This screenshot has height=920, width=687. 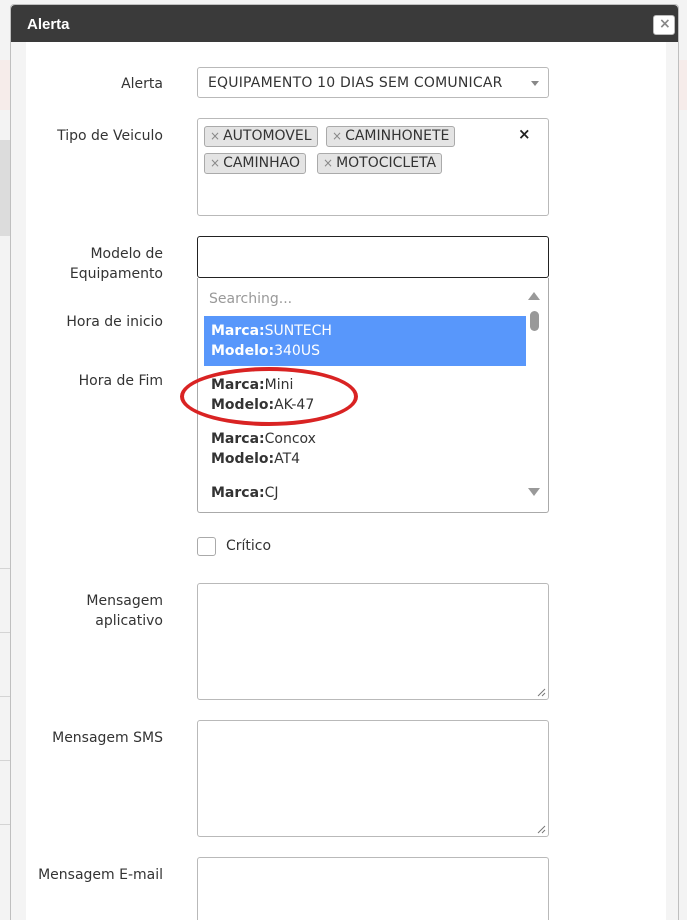 I want to click on tag-caminhao: × CAMINHAO, so click(x=255, y=163).